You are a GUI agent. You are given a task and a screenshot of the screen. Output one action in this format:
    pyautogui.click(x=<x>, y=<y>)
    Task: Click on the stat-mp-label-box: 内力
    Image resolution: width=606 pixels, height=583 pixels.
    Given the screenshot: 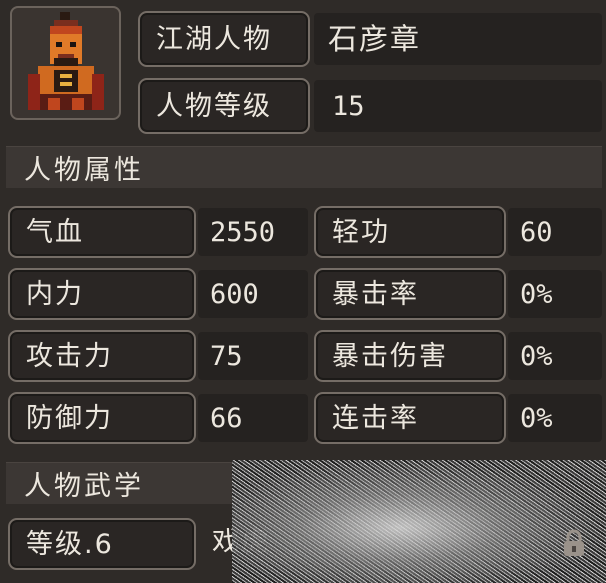 What is the action you would take?
    pyautogui.click(x=102, y=294)
    